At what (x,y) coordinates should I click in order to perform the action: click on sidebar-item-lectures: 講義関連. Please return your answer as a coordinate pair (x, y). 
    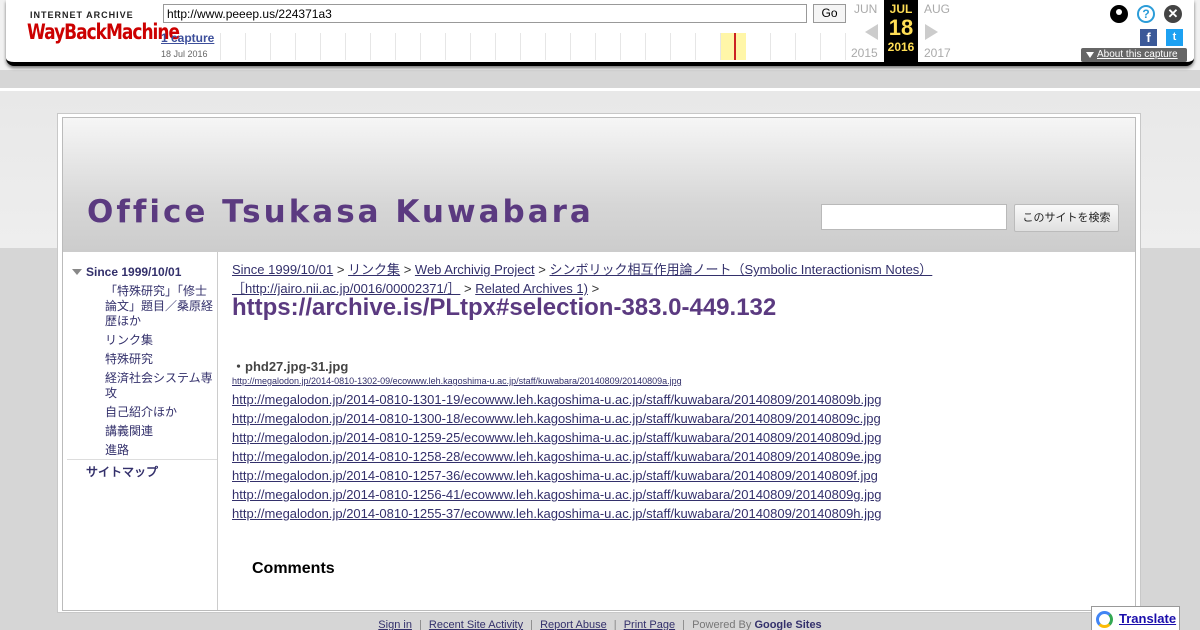
    Looking at the image, I should click on (161, 431).